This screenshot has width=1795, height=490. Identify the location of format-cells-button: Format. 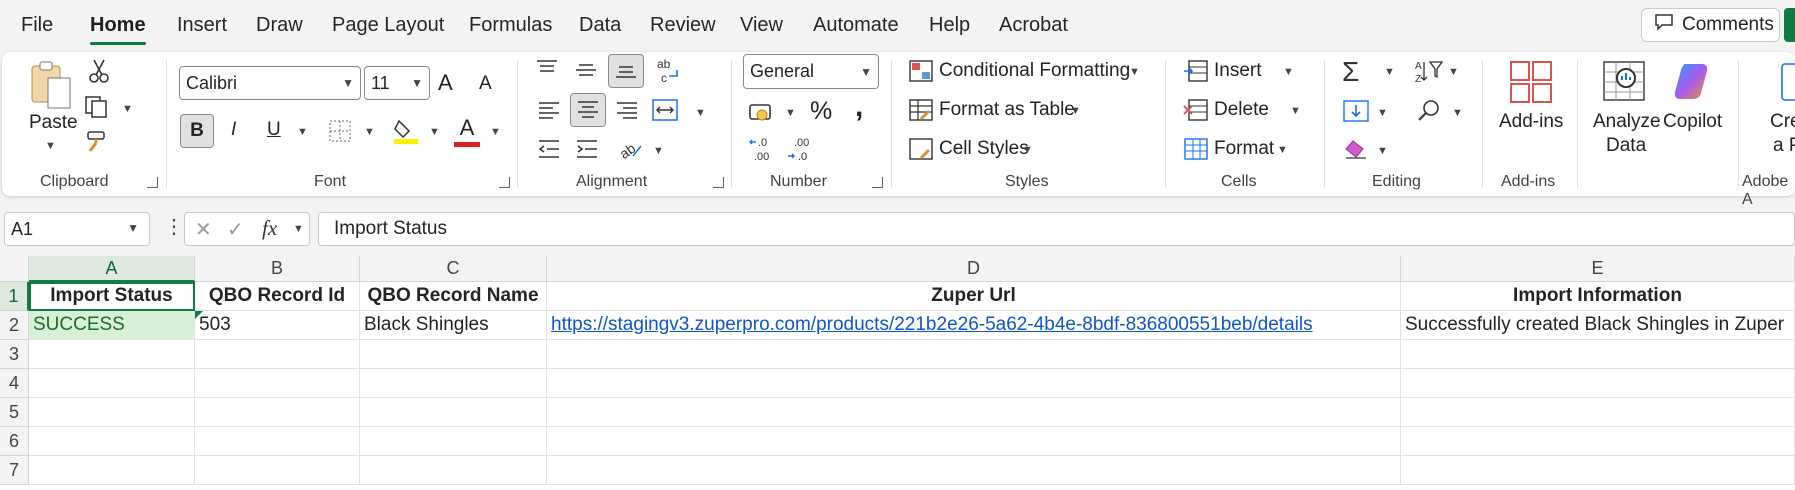
(1244, 149).